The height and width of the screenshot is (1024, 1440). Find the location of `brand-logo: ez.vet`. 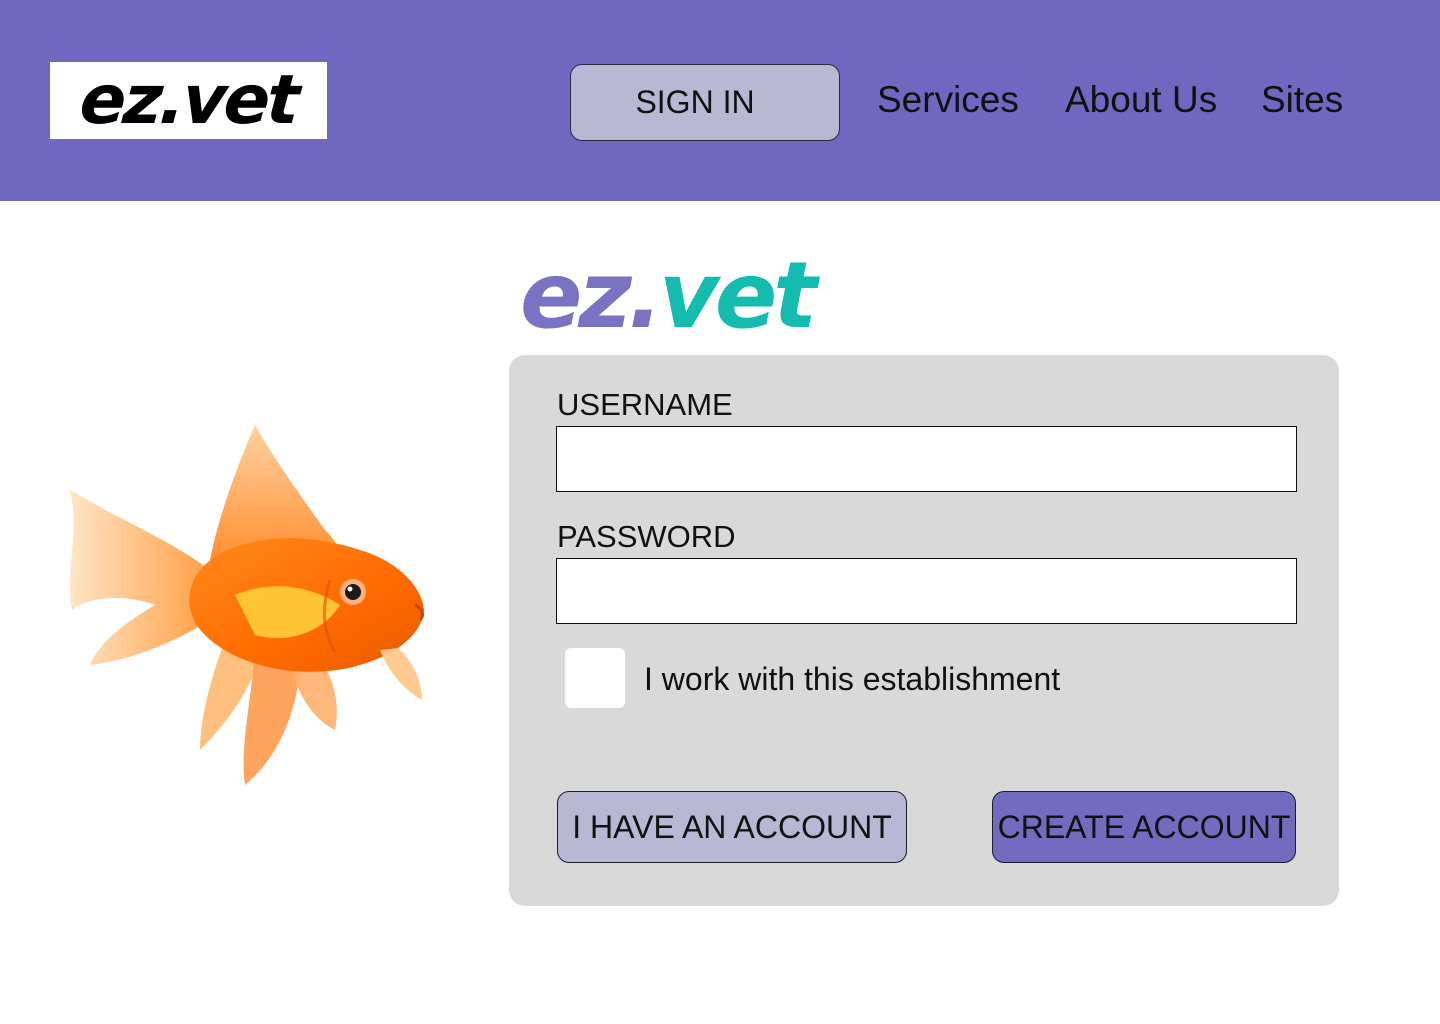

brand-logo: ez.vet is located at coordinates (668, 296).